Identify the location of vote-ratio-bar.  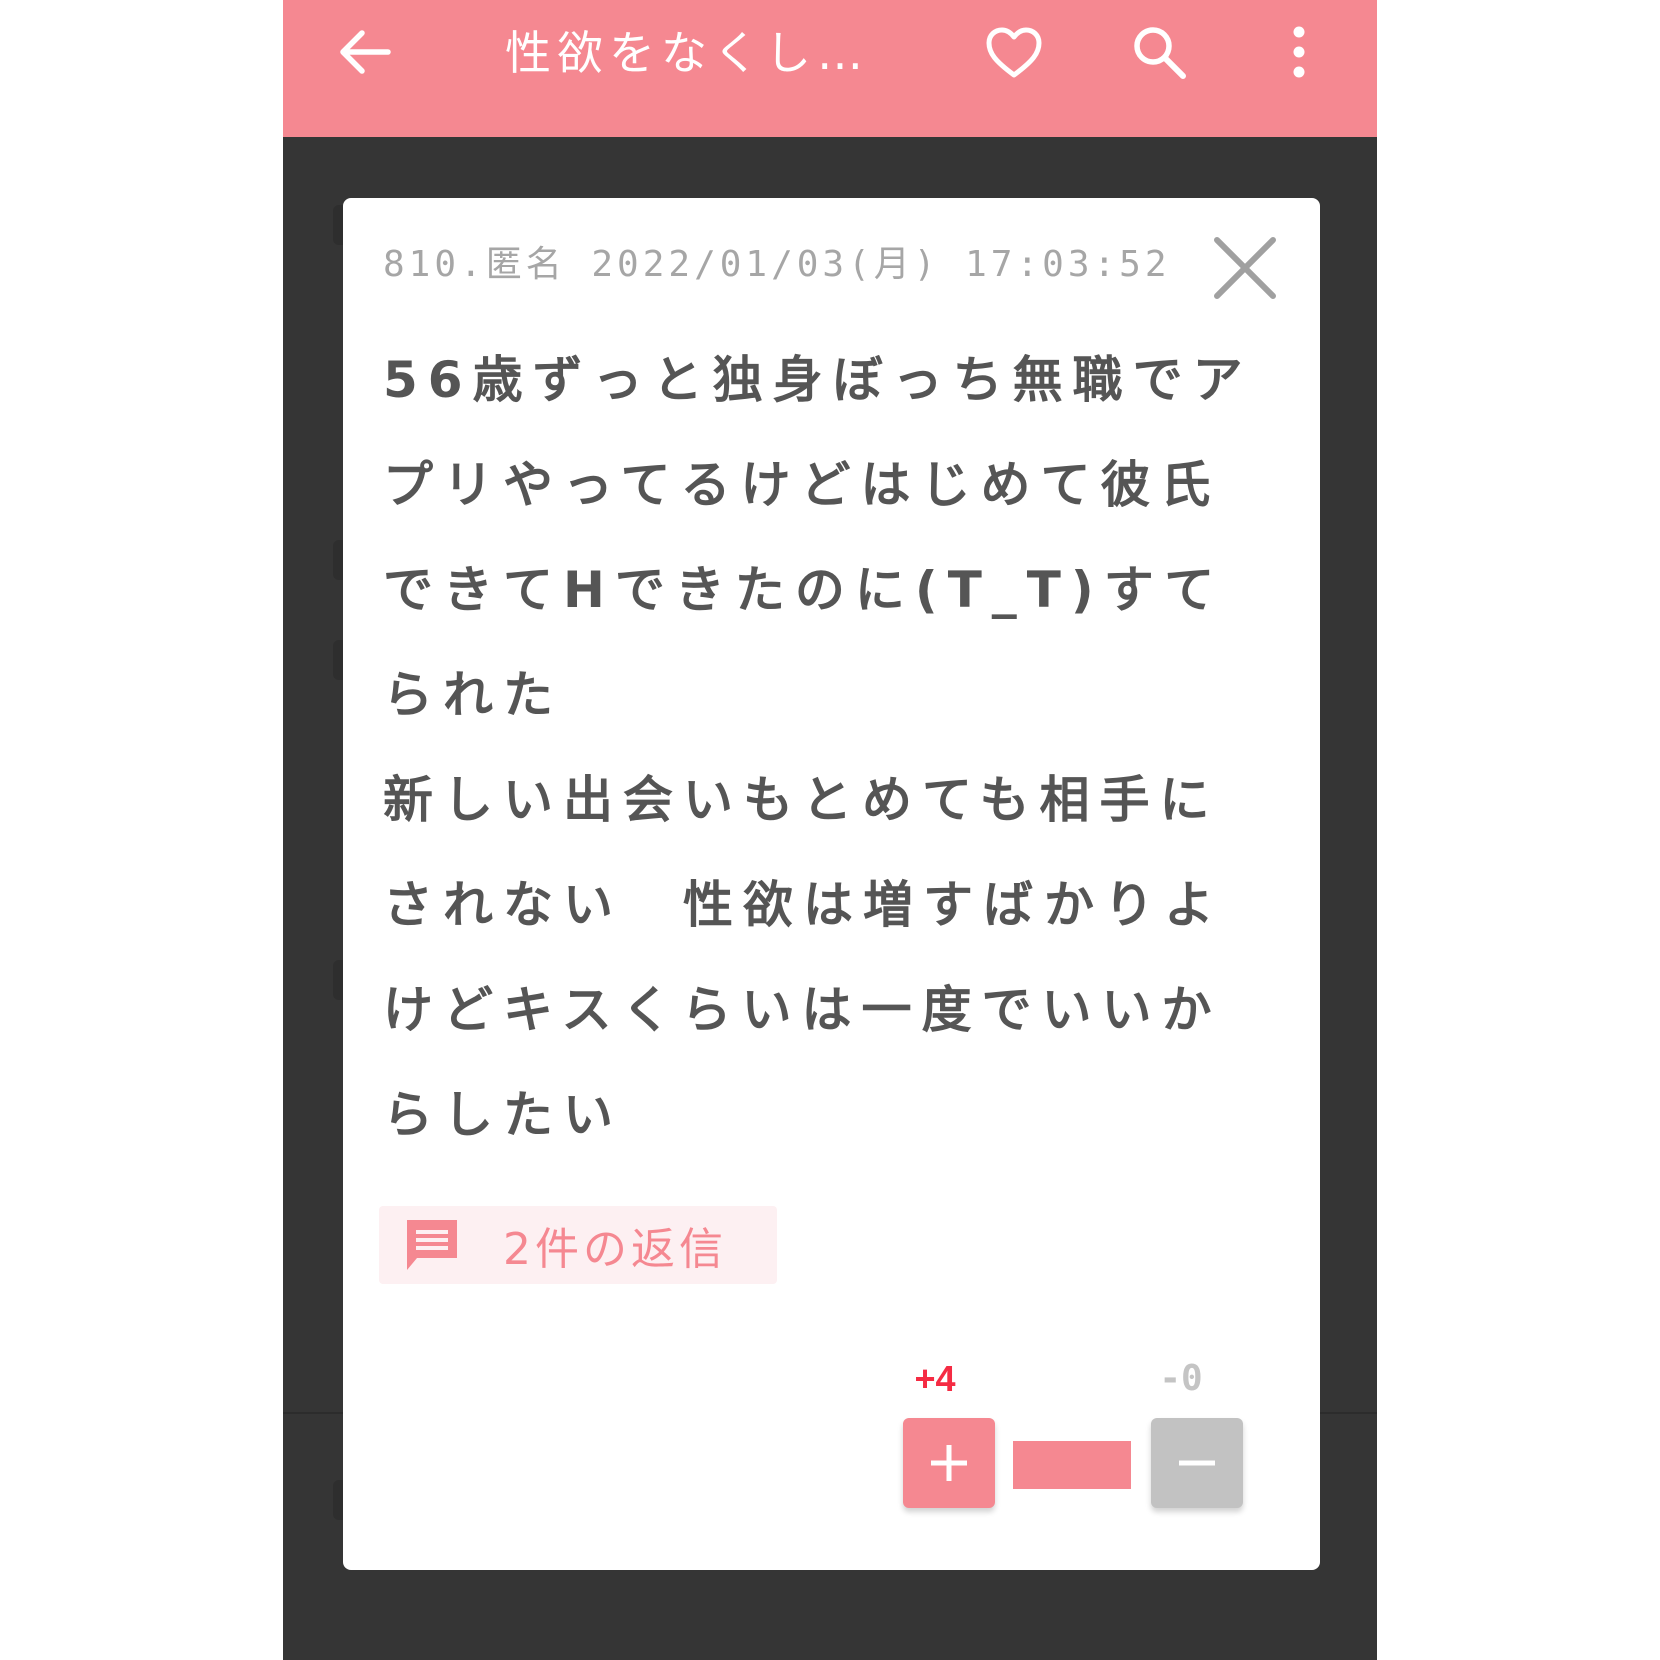
(1072, 1465).